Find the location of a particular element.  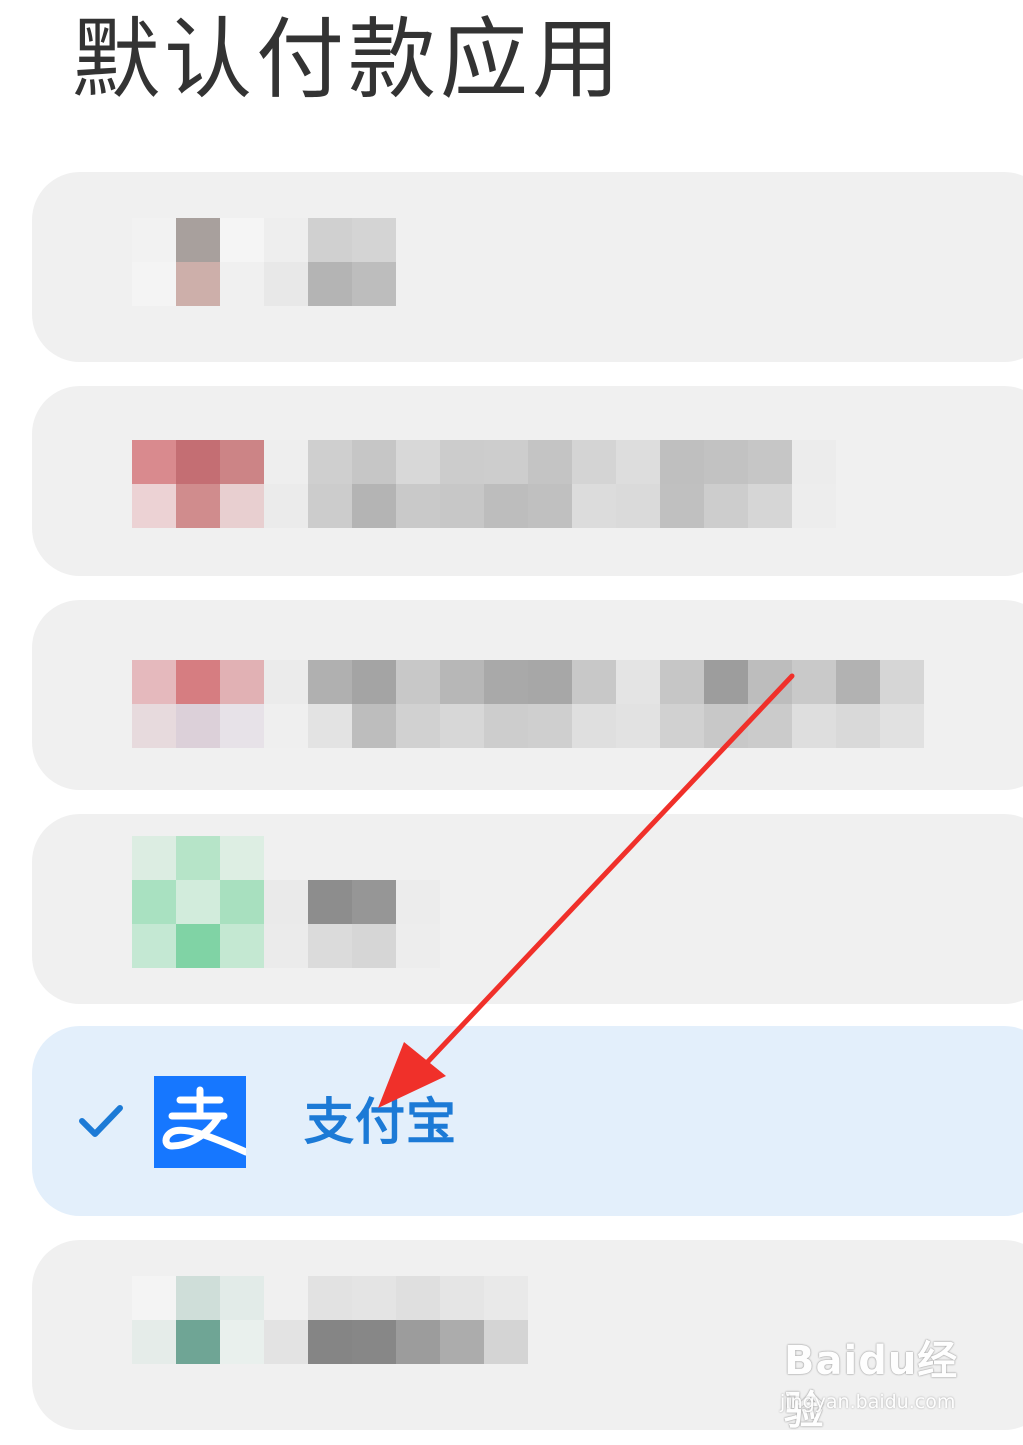

baidu-jingyan-watermark: Baidu经验 jingyan.baidu.com is located at coordinates (880, 1382).